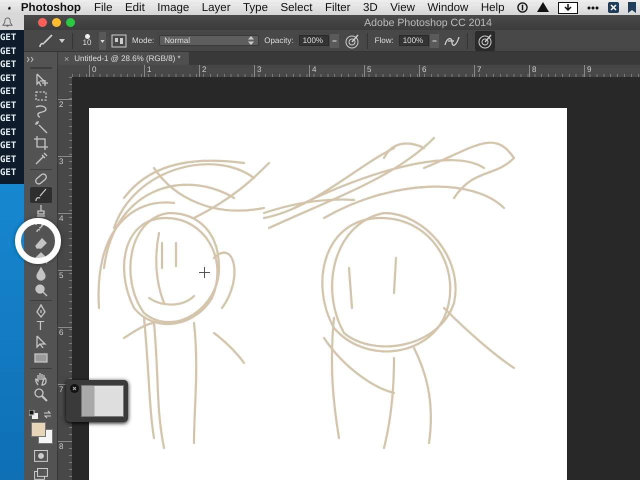 This screenshot has width=640, height=480. I want to click on brush-tool-button, so click(41, 195).